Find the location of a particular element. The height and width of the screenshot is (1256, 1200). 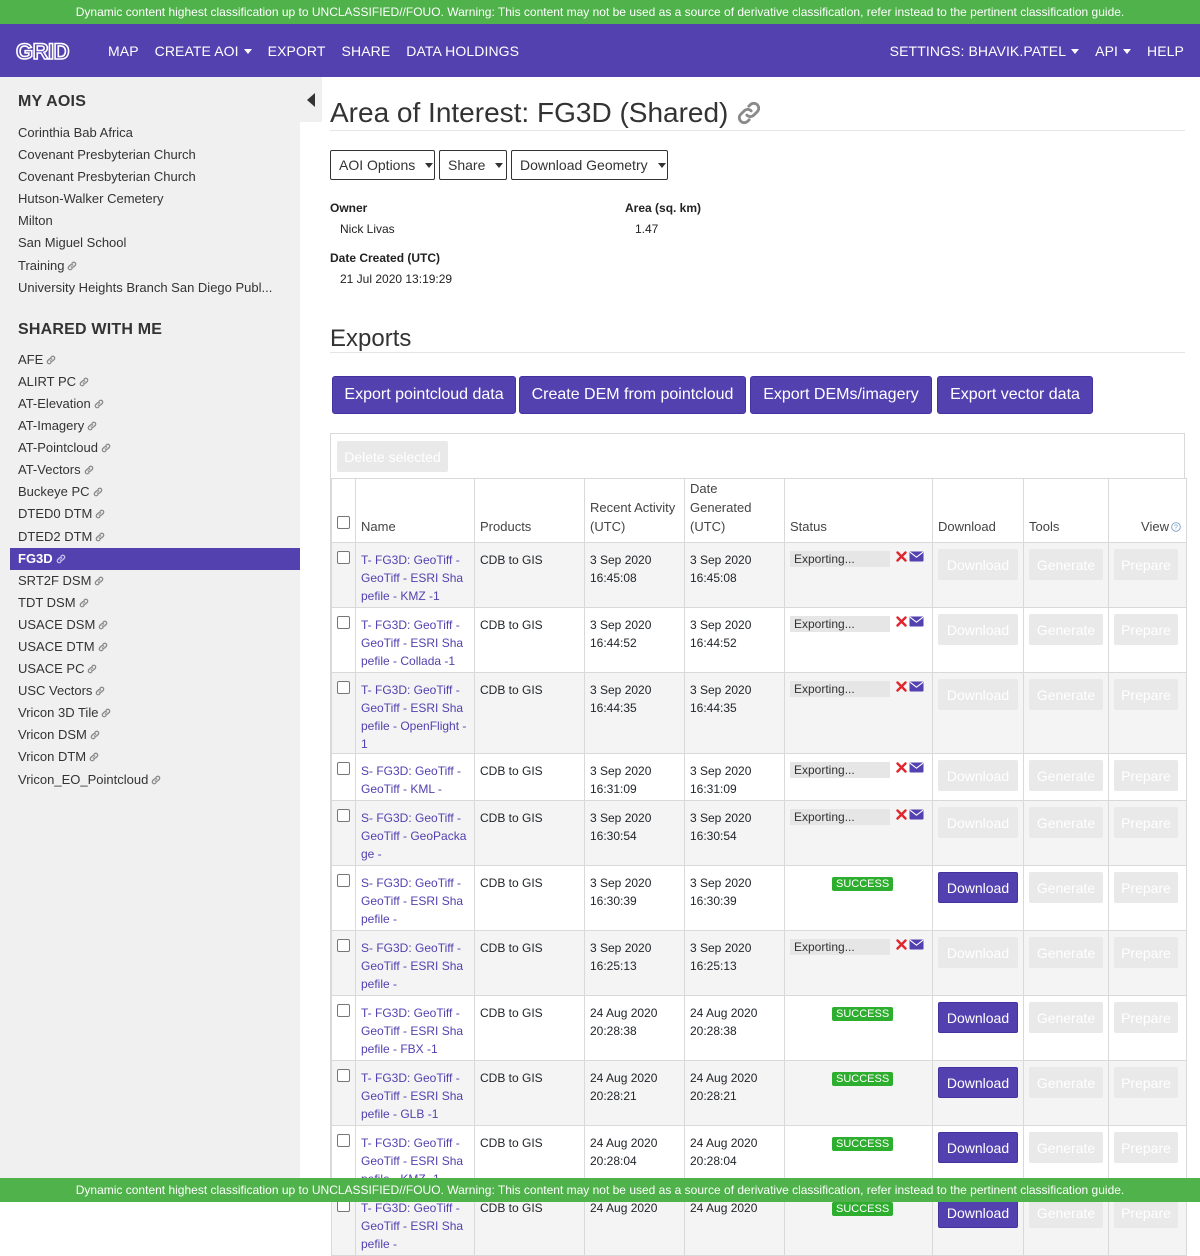

column-header-date-generated: Date Generated (UTC) is located at coordinates (734, 510).